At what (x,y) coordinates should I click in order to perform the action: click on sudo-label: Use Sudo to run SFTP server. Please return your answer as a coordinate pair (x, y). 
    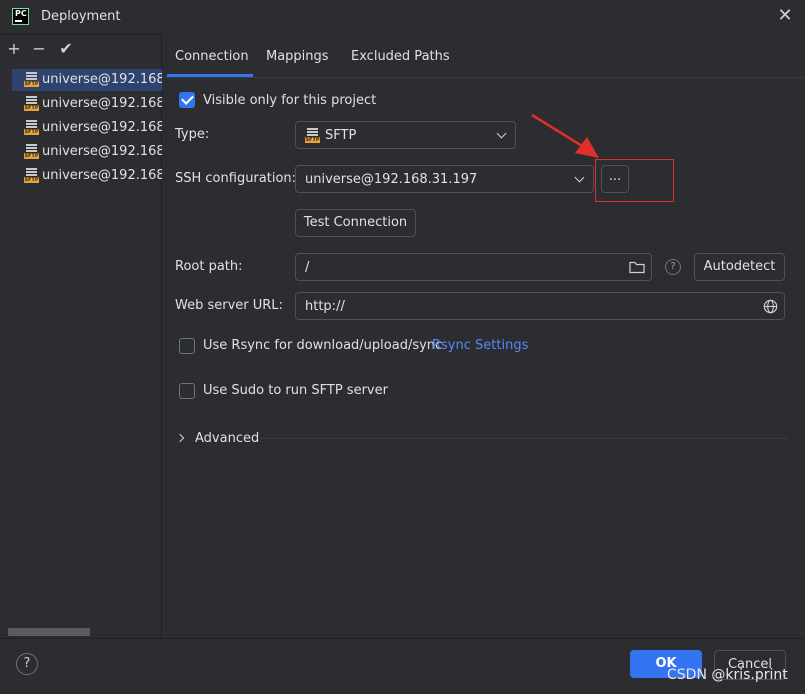
    Looking at the image, I should click on (295, 390).